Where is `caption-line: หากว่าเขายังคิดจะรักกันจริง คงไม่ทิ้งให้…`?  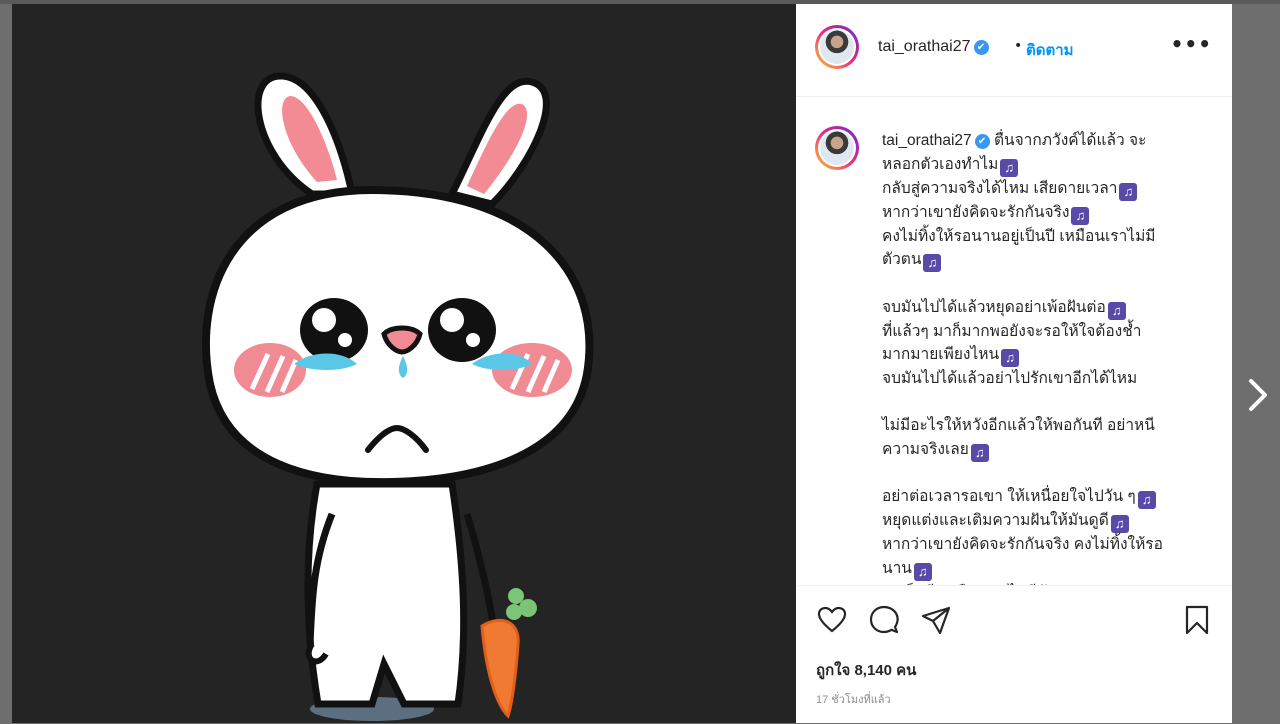 caption-line: หากว่าเขายังคิดจะรักกันจริง คงไม่ทิ้งให้… is located at coordinates (1042, 545).